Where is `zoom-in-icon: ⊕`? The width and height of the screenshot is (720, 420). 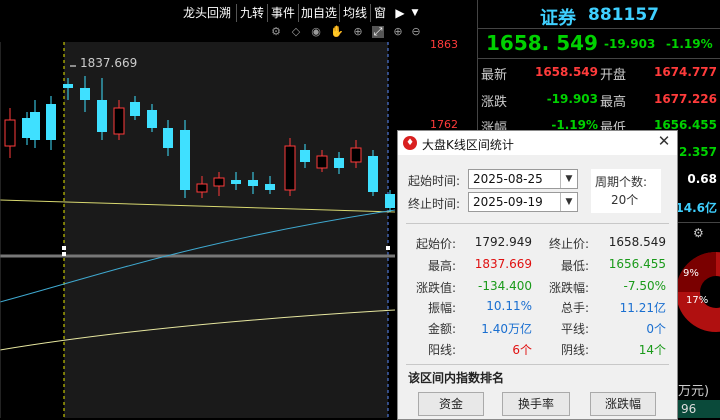
zoom-in-icon: ⊕ is located at coordinates (398, 32).